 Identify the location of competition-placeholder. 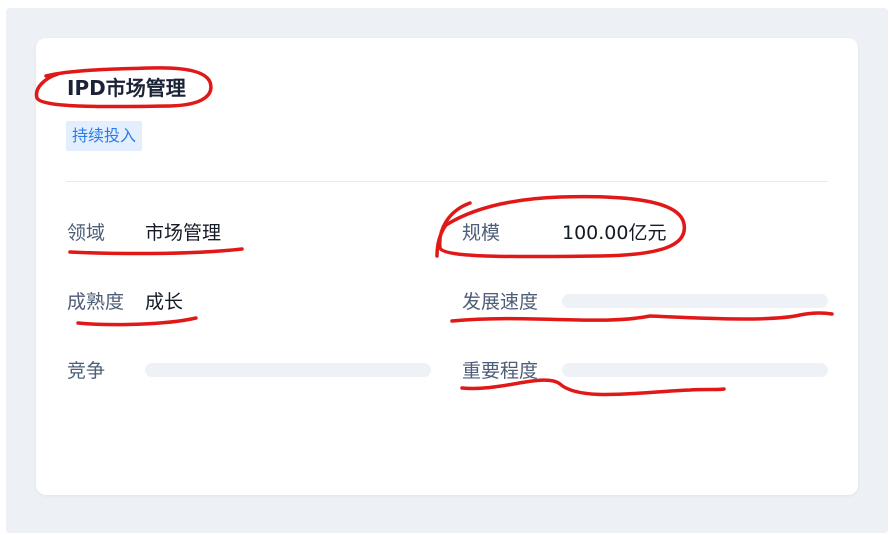
(288, 370).